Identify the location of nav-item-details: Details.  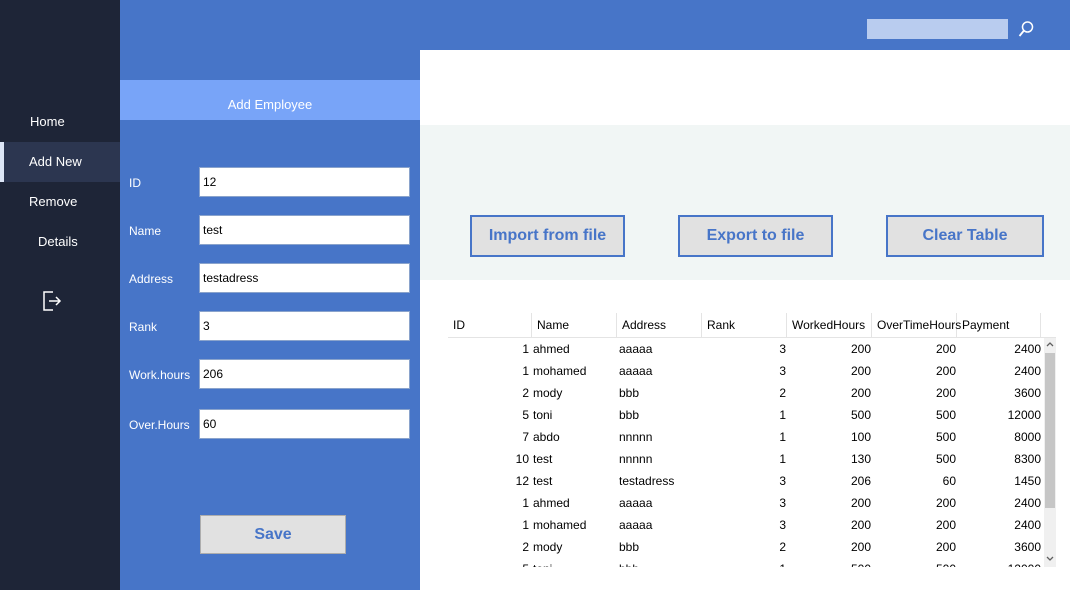
(60, 242).